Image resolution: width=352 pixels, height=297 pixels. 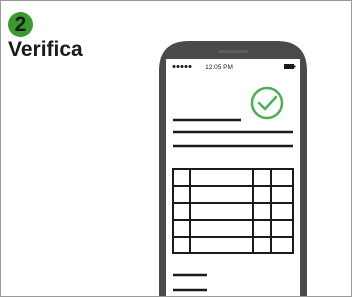 What do you see at coordinates (219, 67) in the screenshot?
I see `status-time: 12:05 PM` at bounding box center [219, 67].